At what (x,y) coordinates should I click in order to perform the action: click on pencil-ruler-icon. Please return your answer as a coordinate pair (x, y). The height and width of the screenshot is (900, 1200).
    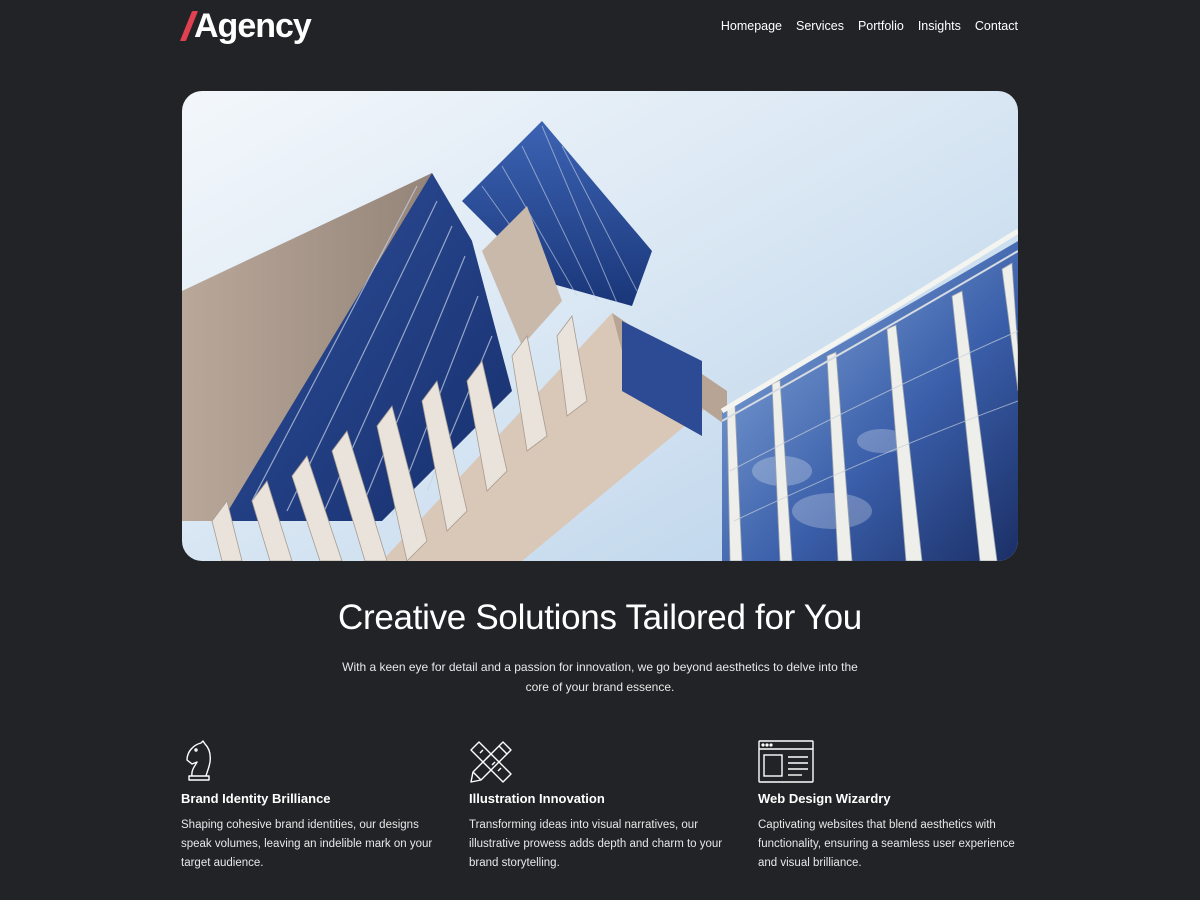
    Looking at the image, I should click on (491, 762).